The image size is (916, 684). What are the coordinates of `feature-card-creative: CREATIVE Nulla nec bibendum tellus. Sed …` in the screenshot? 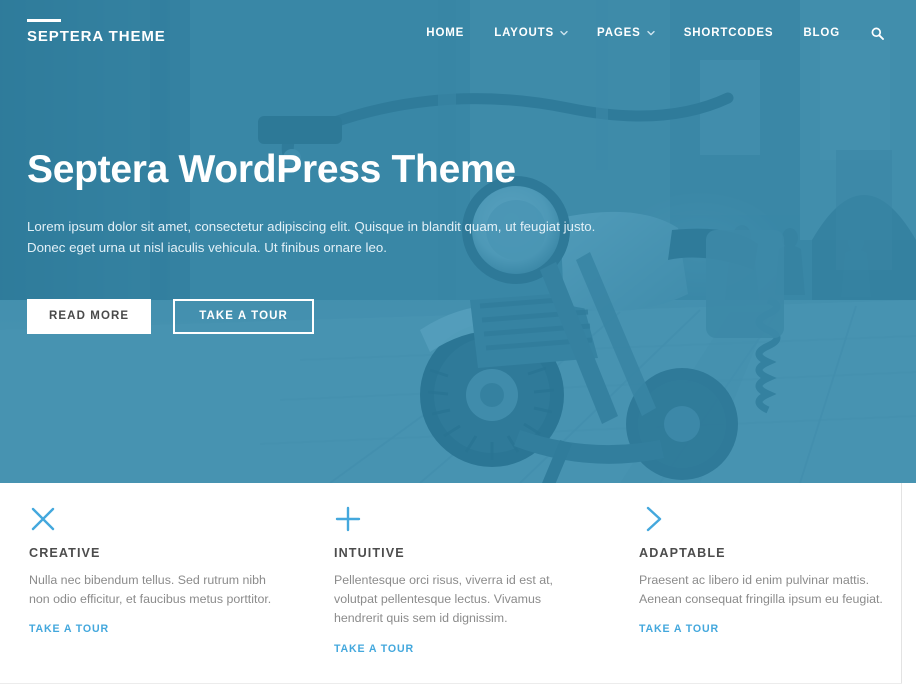 It's located at (152, 594).